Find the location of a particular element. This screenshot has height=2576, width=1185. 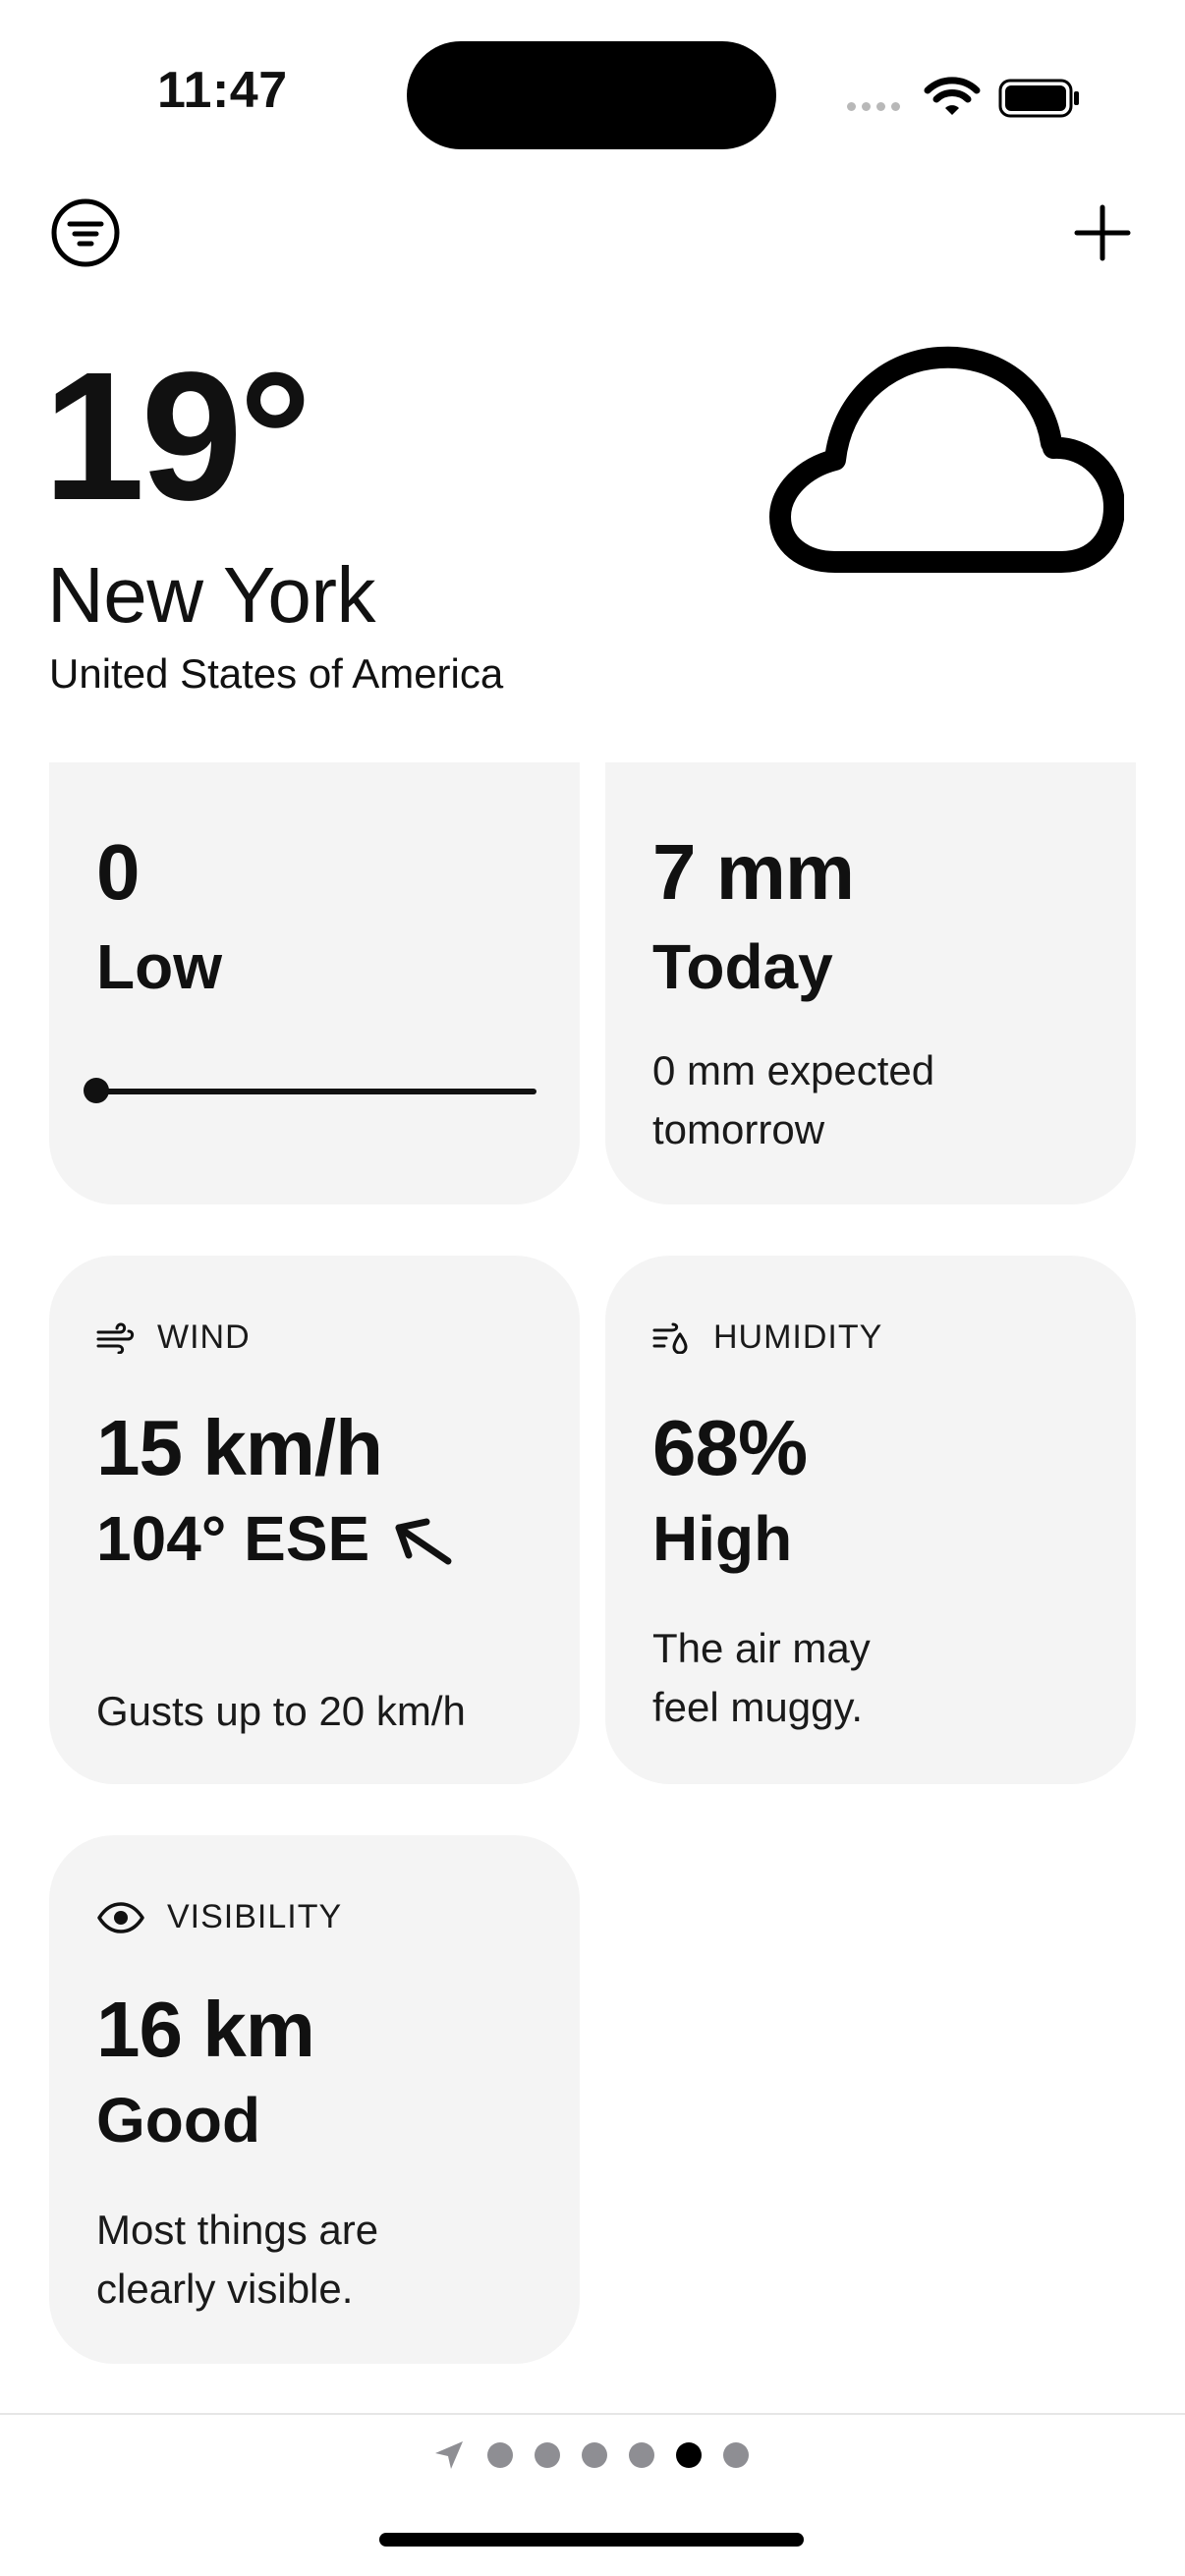

wifi-icon is located at coordinates (953, 96).